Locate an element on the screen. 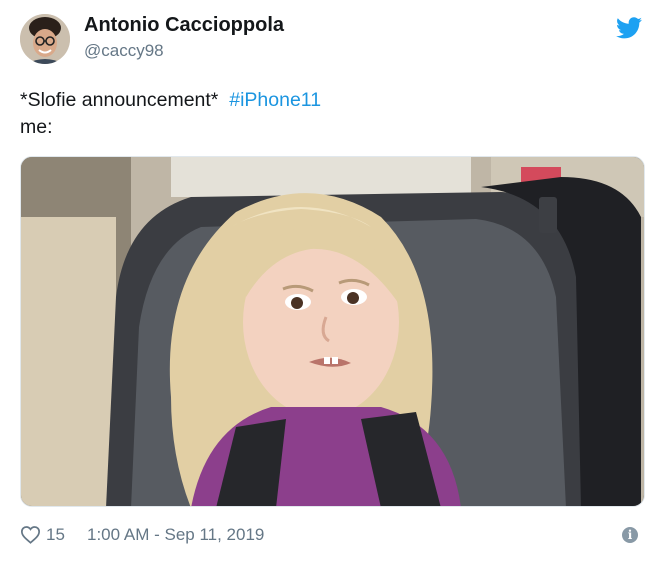  twitter-bird-icon is located at coordinates (629, 28).